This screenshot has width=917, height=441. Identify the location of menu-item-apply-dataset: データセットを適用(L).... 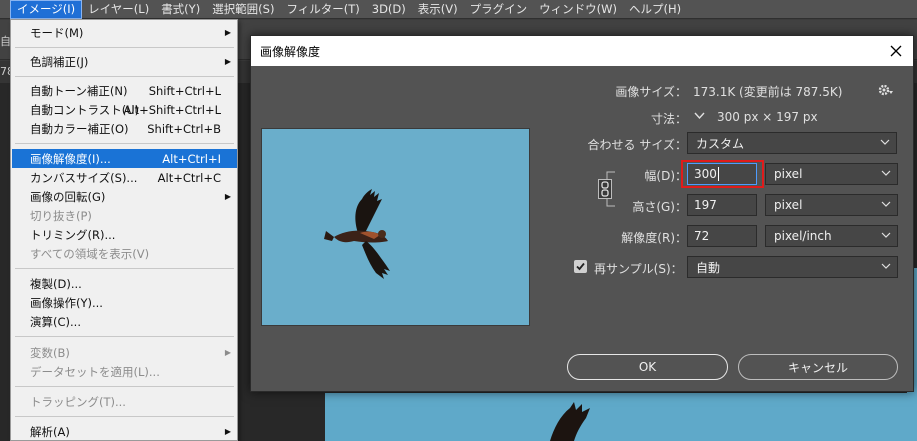
(124, 371).